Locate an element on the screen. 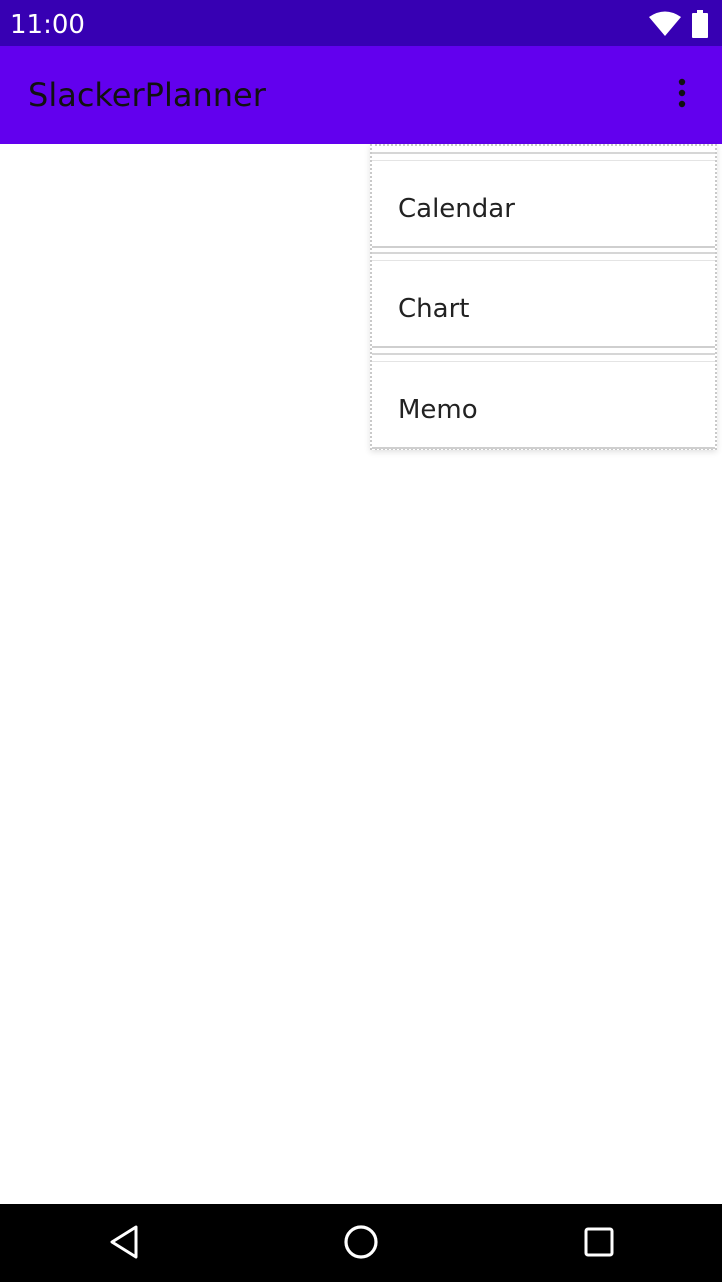  menu-item-memo: Memo is located at coordinates (543, 401).